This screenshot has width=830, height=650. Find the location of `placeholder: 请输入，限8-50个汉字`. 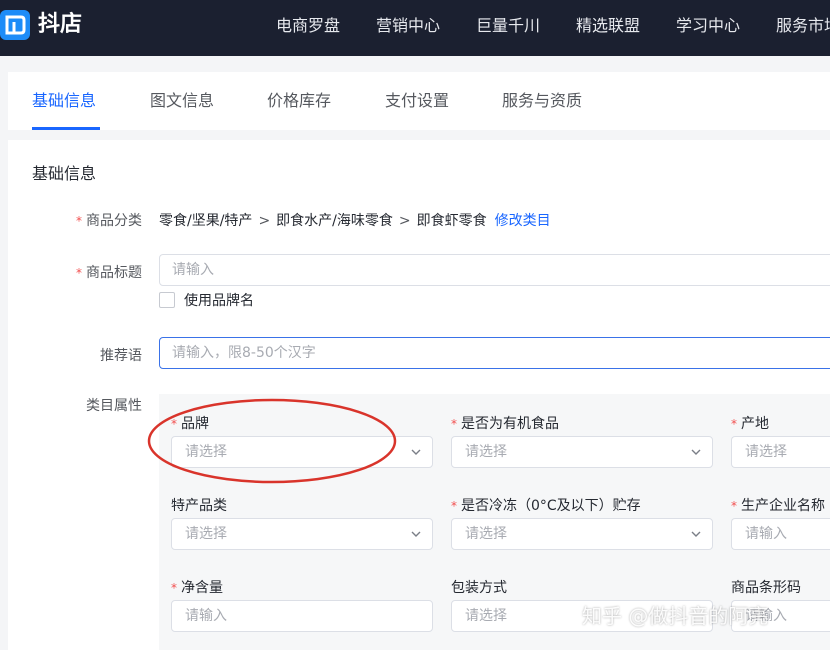

placeholder: 请输入，限8-50个汉字 is located at coordinates (244, 353).